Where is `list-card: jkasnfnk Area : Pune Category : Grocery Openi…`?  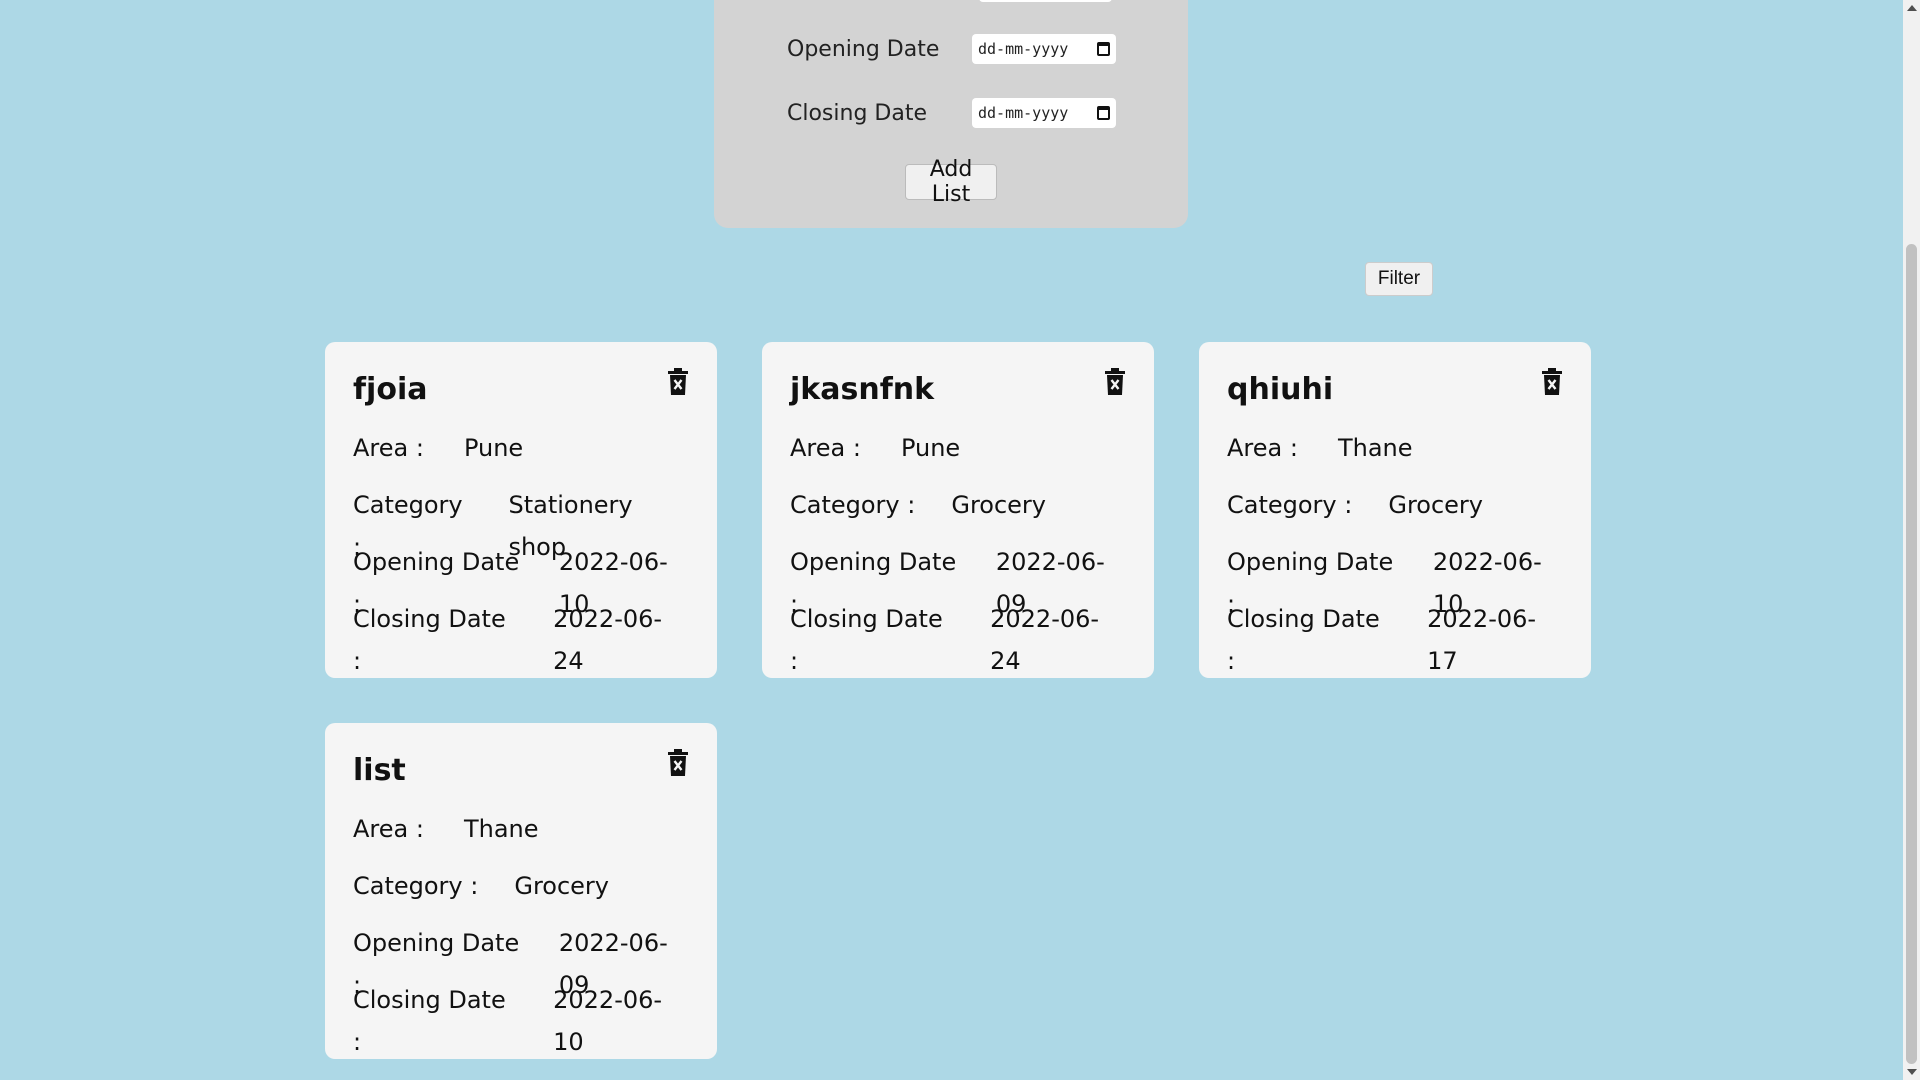
list-card: jkasnfnk Area : Pune Category : Grocery Openi… is located at coordinates (958, 510).